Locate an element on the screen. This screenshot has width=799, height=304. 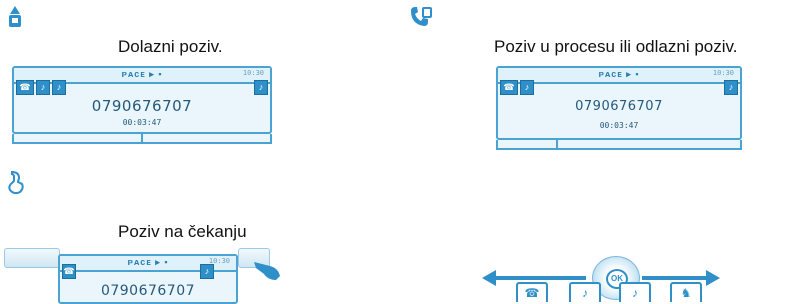
hand-pointer-icon is located at coordinates (267, 270).